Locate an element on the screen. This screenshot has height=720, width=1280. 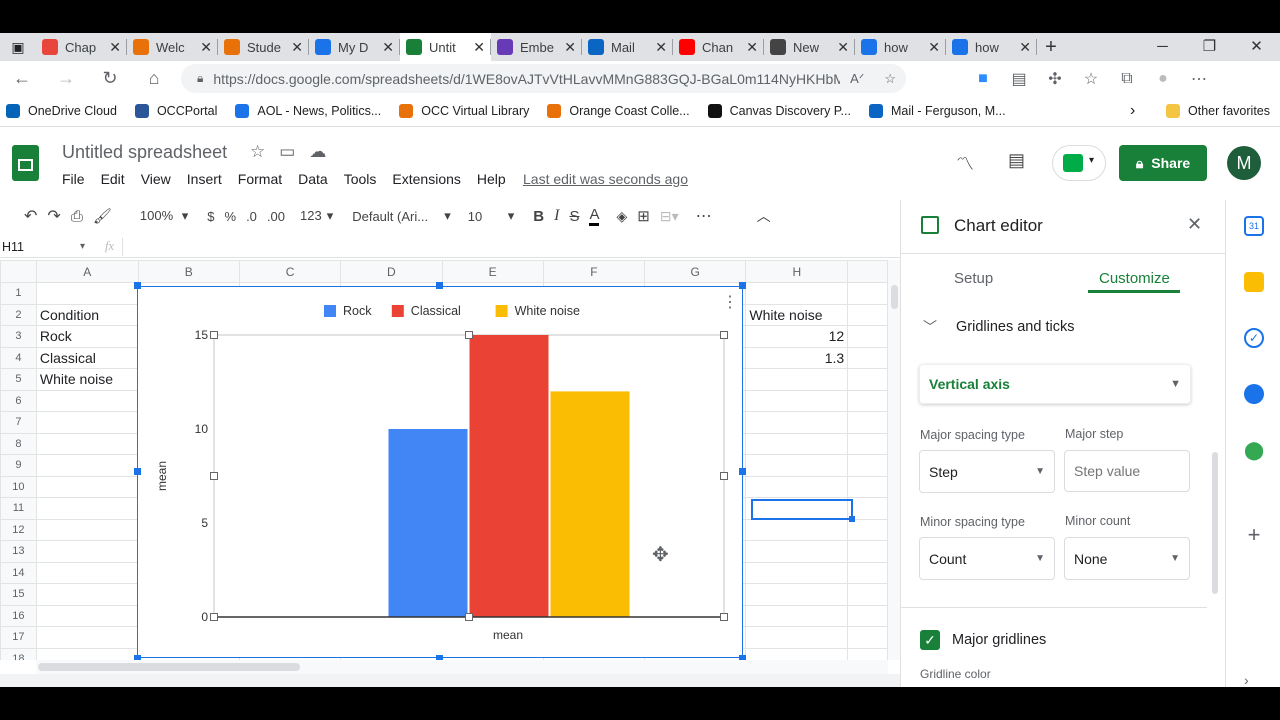
row-header: 4 is located at coordinates (18, 357).